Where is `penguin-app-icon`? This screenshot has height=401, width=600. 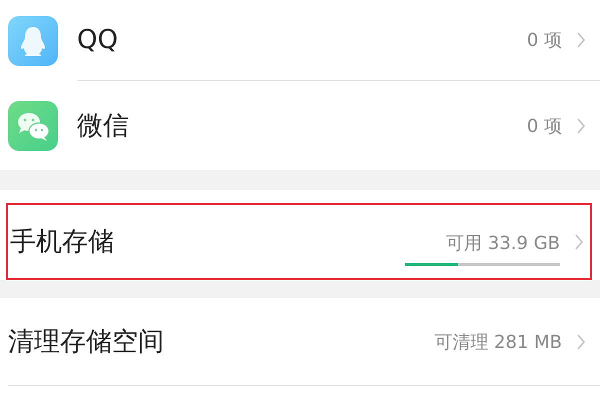
penguin-app-icon is located at coordinates (33, 41).